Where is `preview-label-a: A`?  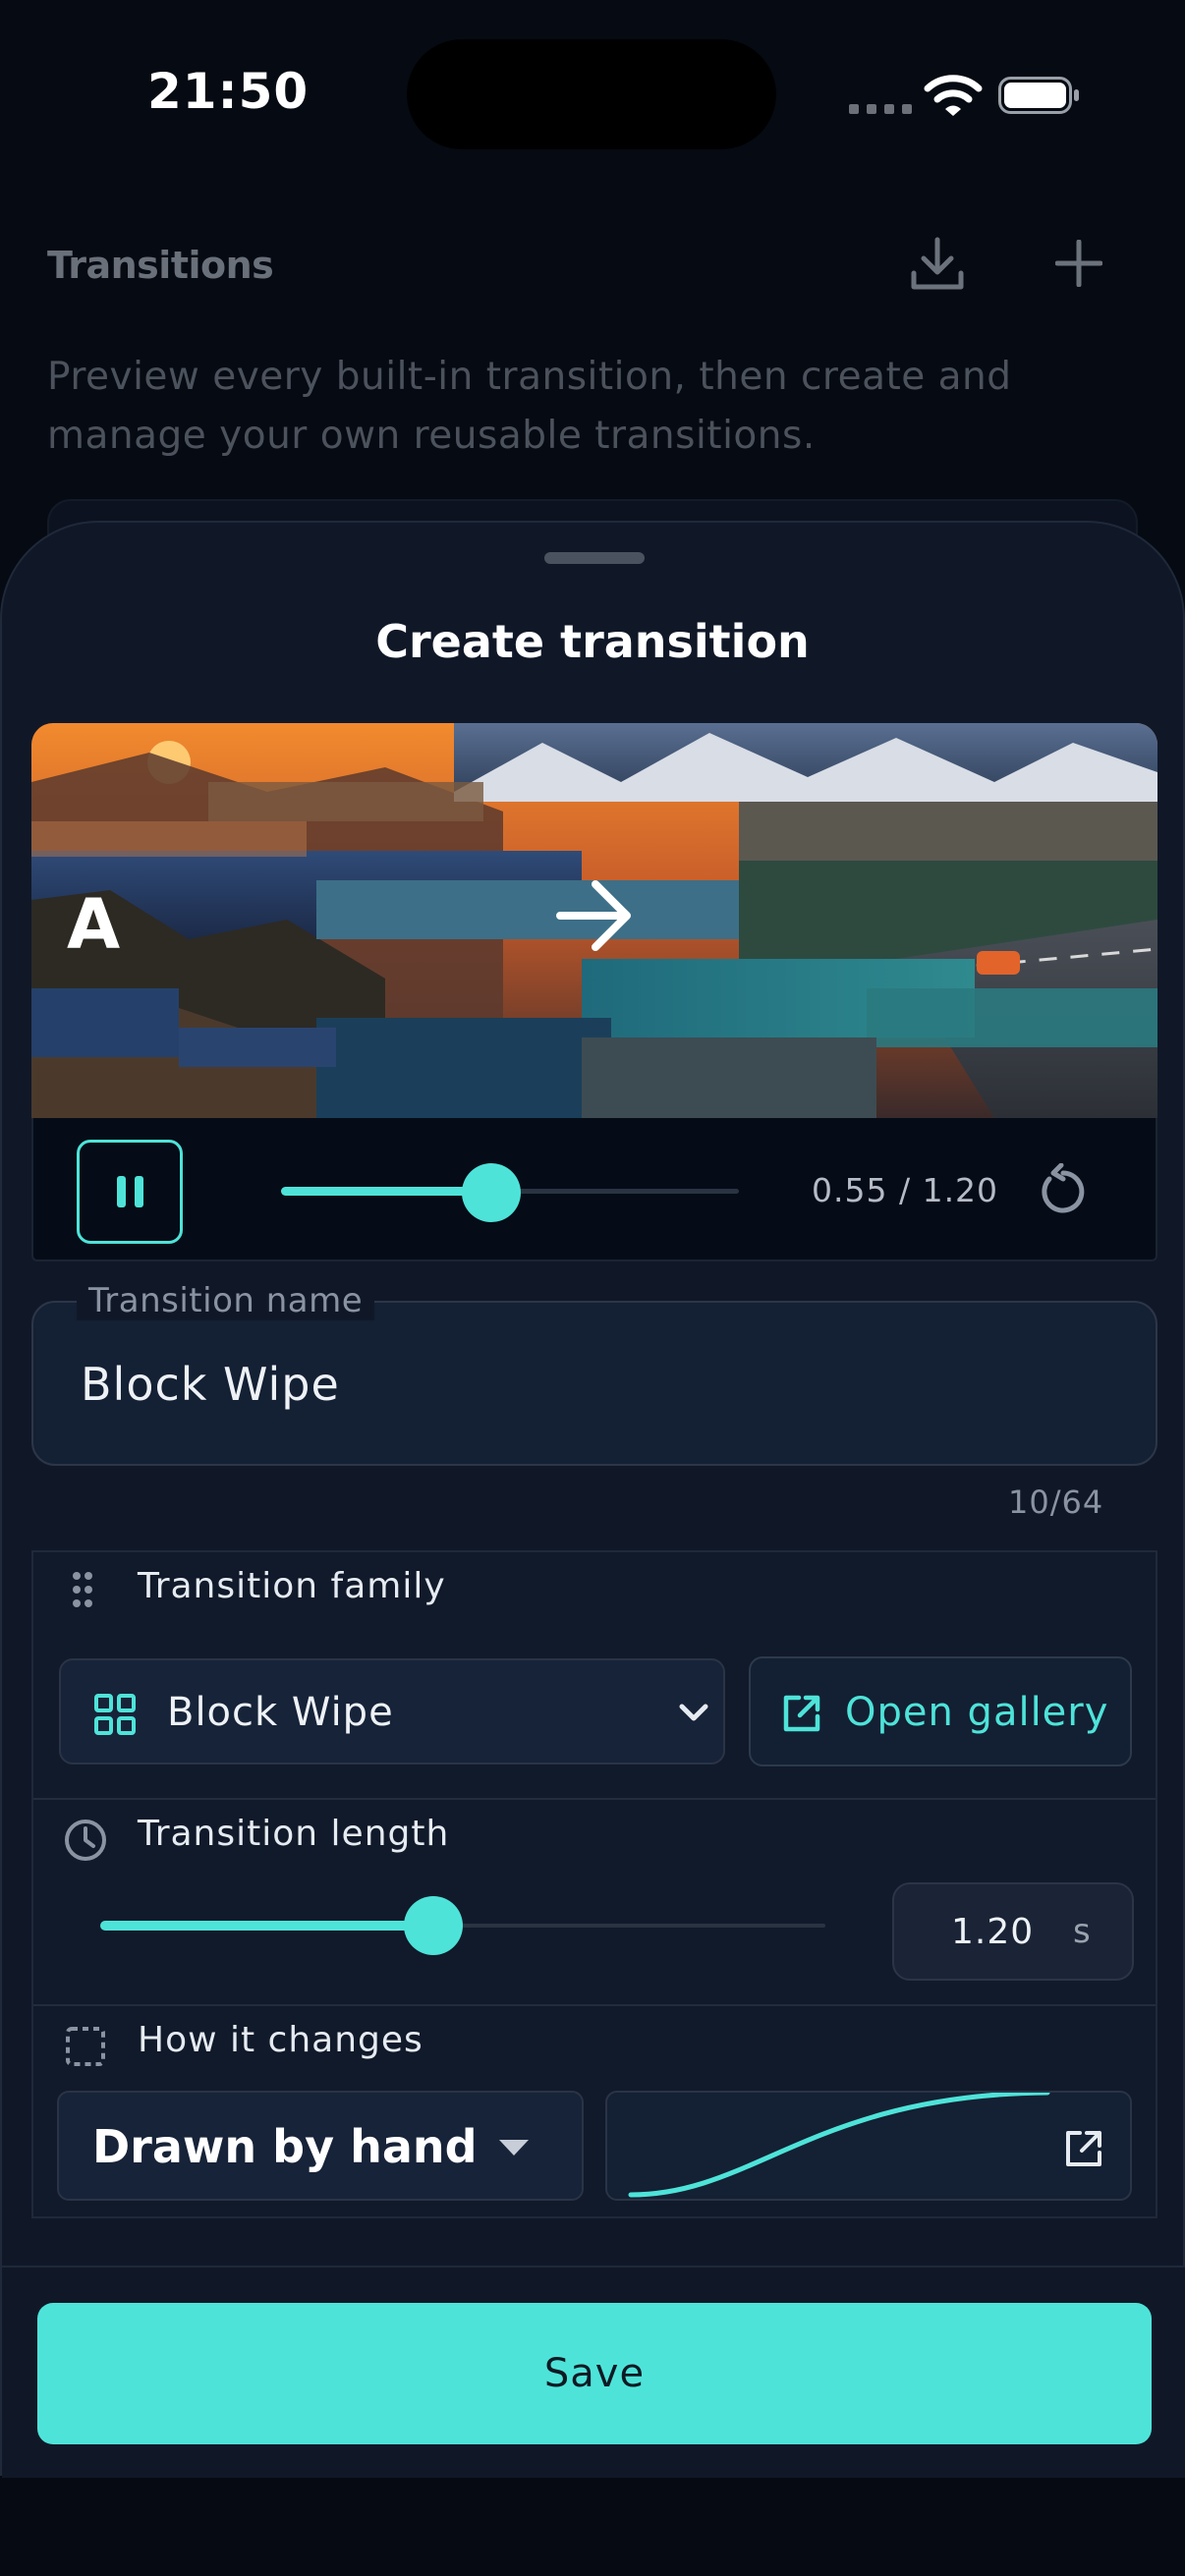
preview-label-a: A is located at coordinates (94, 924).